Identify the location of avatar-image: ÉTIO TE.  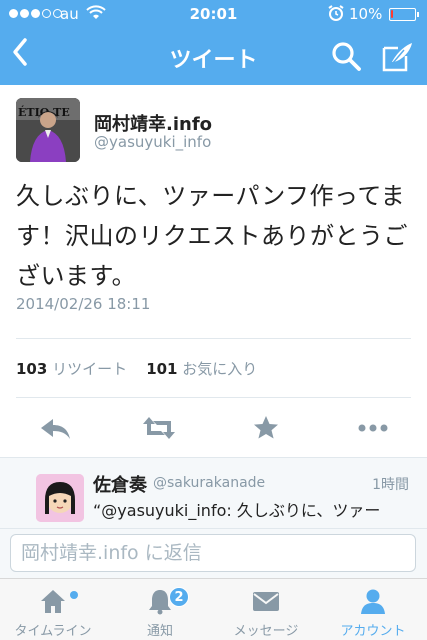
(48, 130).